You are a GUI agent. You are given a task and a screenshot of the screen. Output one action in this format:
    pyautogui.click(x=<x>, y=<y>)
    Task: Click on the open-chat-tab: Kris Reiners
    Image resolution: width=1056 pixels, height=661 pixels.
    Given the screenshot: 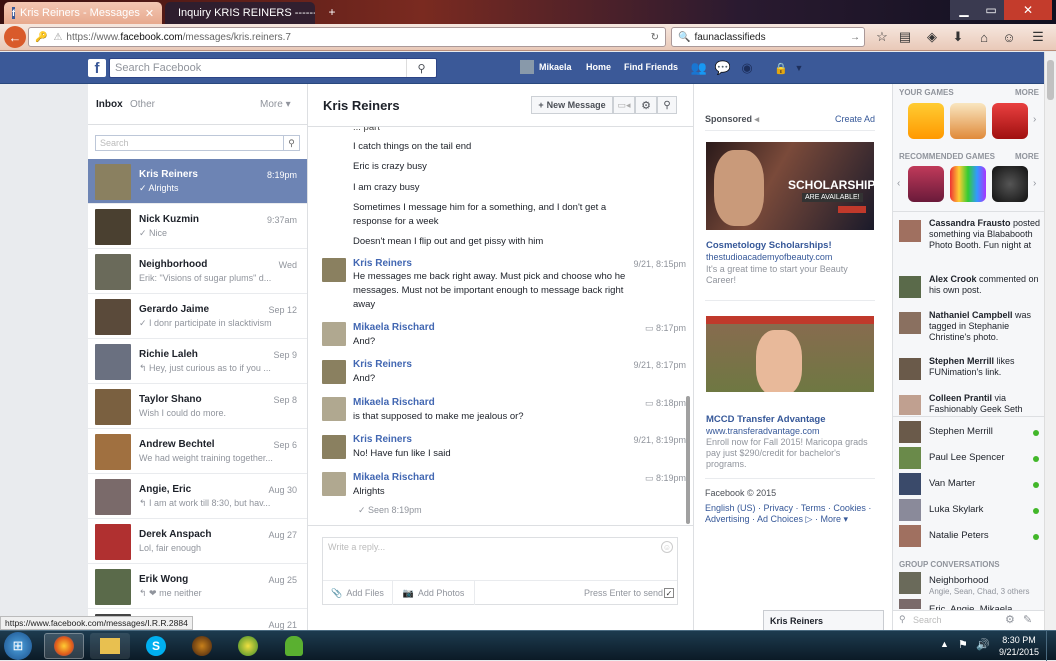 What is the action you would take?
    pyautogui.click(x=823, y=620)
    